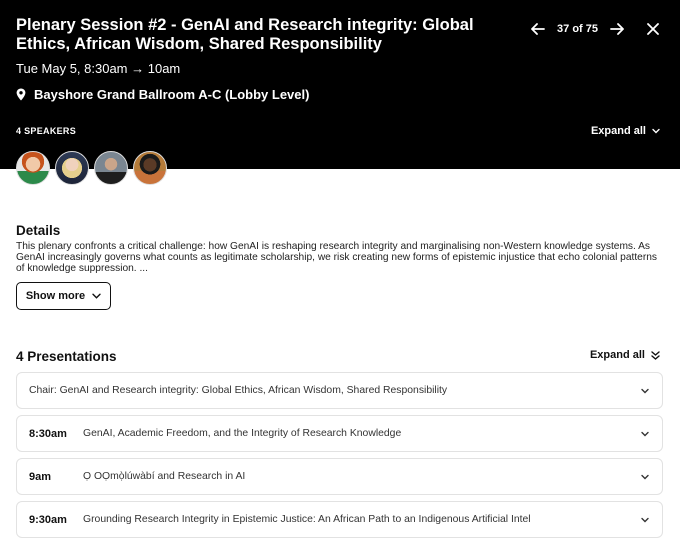 The image size is (680, 558). I want to click on double-chevron-down-icon, so click(655, 355).